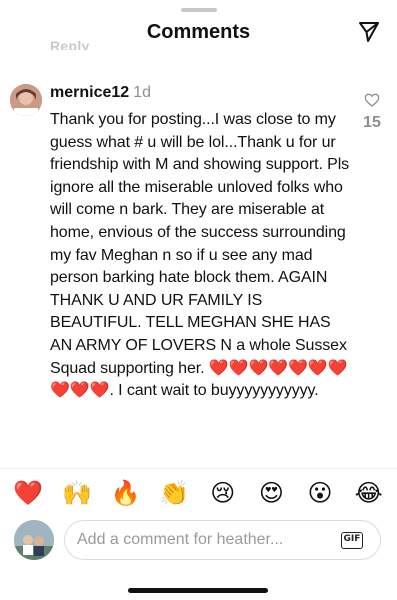  What do you see at coordinates (142, 92) in the screenshot?
I see `comment-time: 1d` at bounding box center [142, 92].